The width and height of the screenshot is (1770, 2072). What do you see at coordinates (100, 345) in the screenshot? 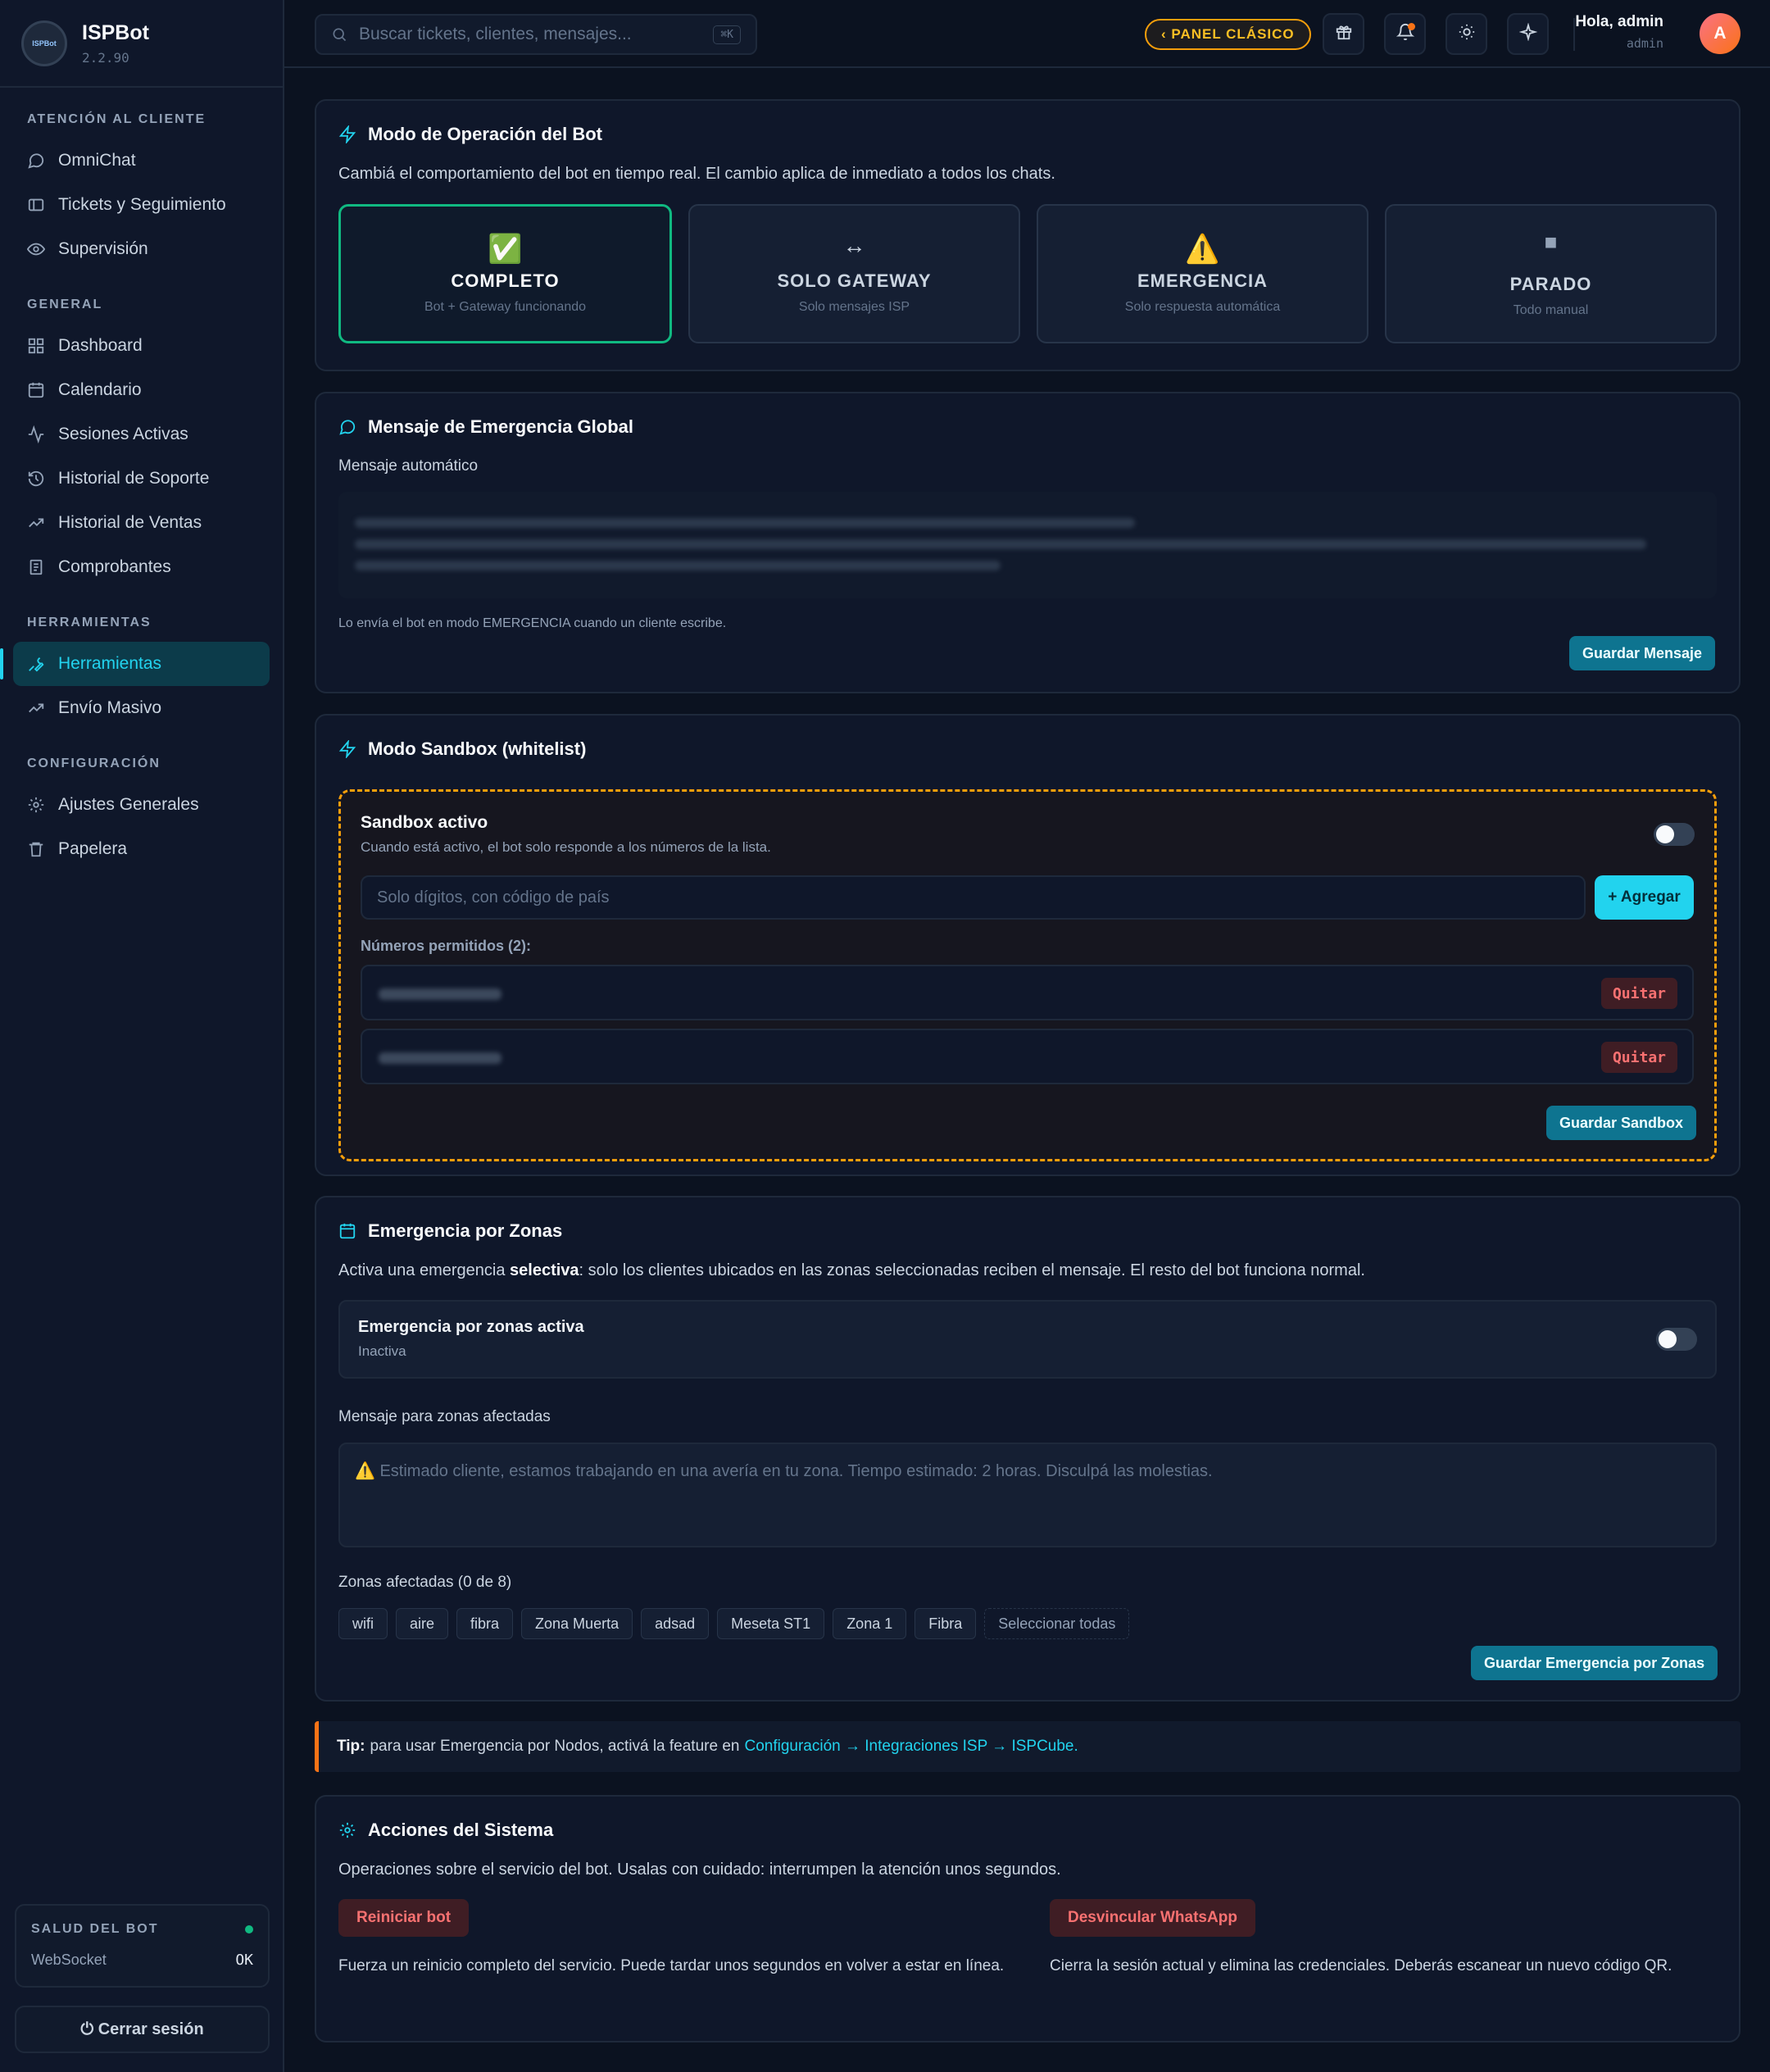
I see `sidebar-item-label: Dashboard` at bounding box center [100, 345].